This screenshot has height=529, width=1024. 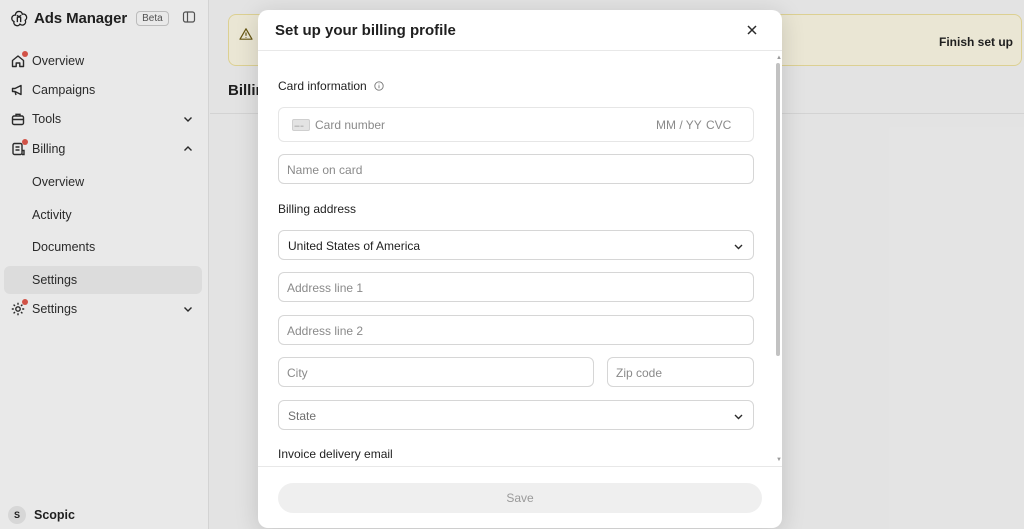 What do you see at coordinates (436, 372) in the screenshot?
I see `city-field: City` at bounding box center [436, 372].